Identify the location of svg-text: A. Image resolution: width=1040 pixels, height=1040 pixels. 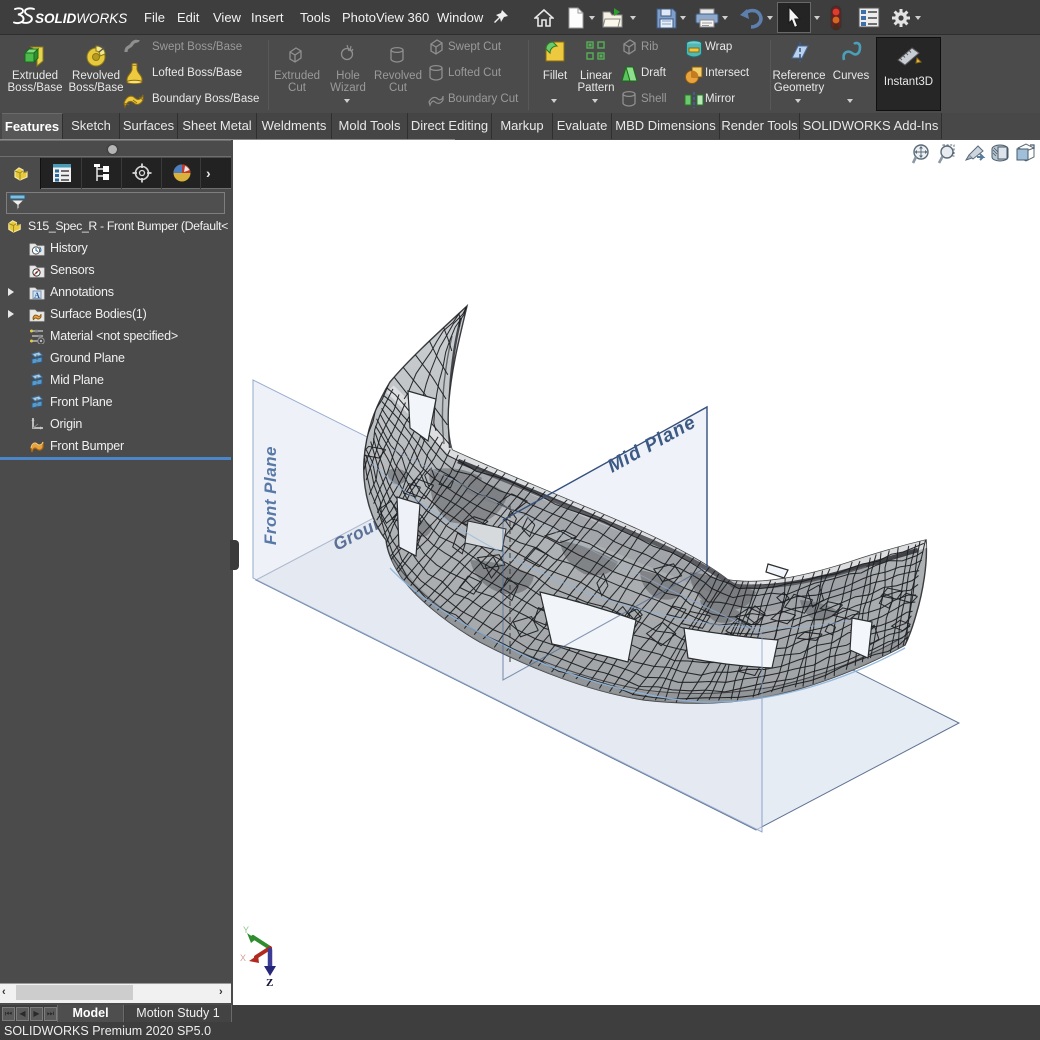
(37, 295).